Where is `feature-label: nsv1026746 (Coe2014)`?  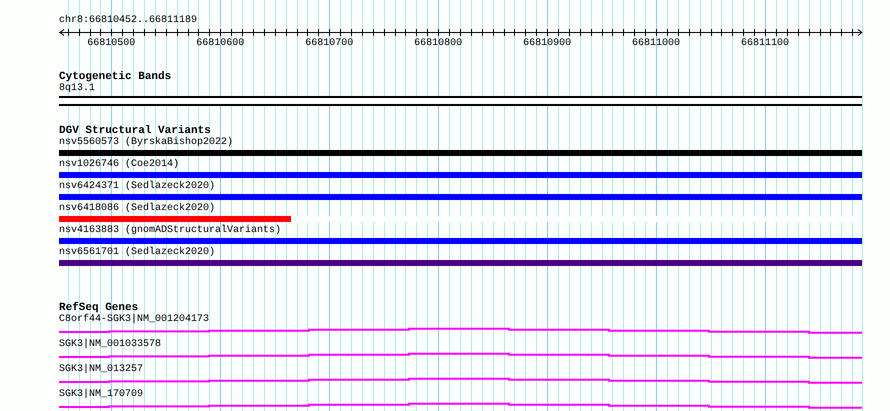
feature-label: nsv1026746 (Coe2014) is located at coordinates (119, 165).